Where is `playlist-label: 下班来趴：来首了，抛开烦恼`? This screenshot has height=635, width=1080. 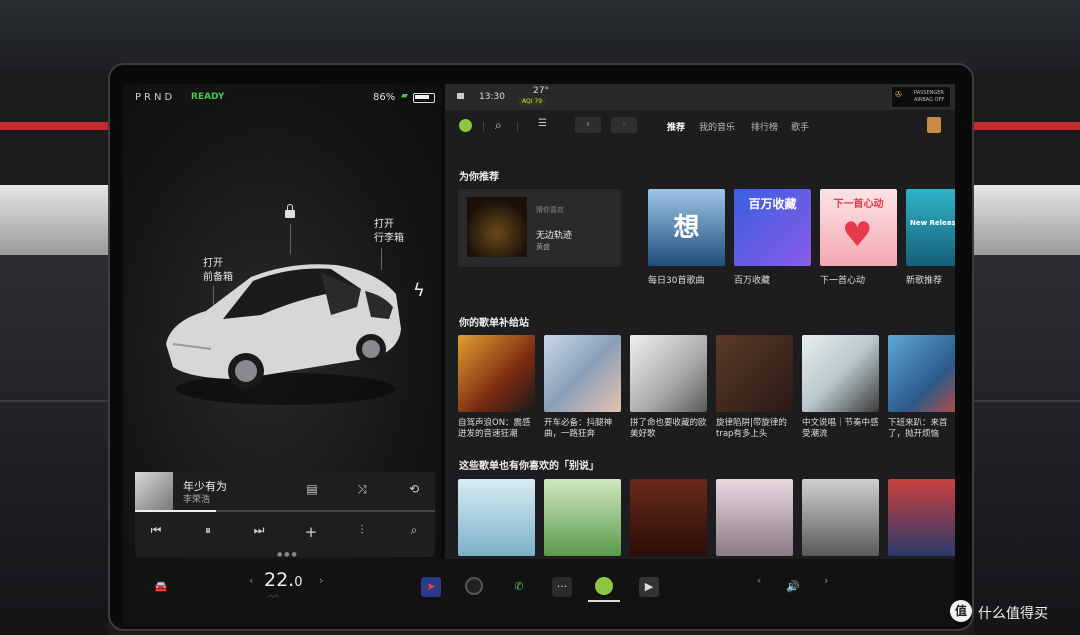
playlist-label: 下班来趴：来首了，抛开烦恼 is located at coordinates (918, 428).